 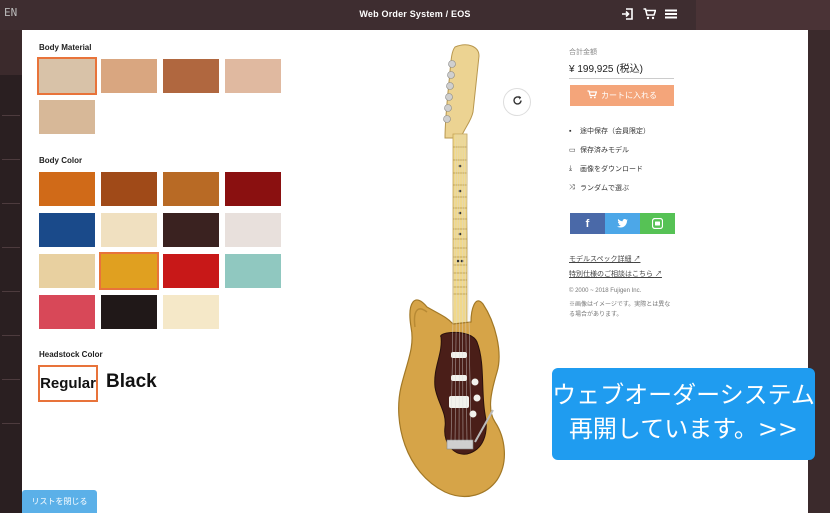 I want to click on web-order-banner: ウェブオーダーシステム 再開しています。>>, so click(x=683, y=414).